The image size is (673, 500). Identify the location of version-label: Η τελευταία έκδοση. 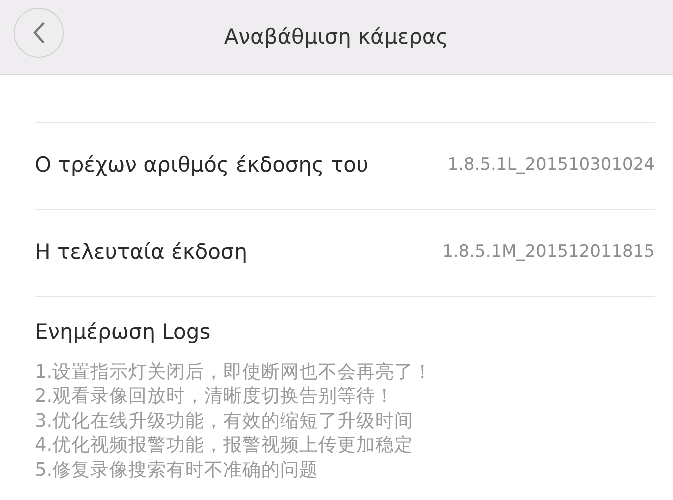
(141, 252).